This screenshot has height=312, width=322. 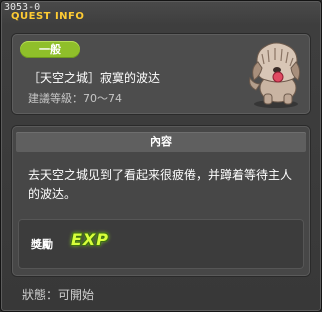 I want to click on npc-dog-portrait-icon, so click(x=275, y=75).